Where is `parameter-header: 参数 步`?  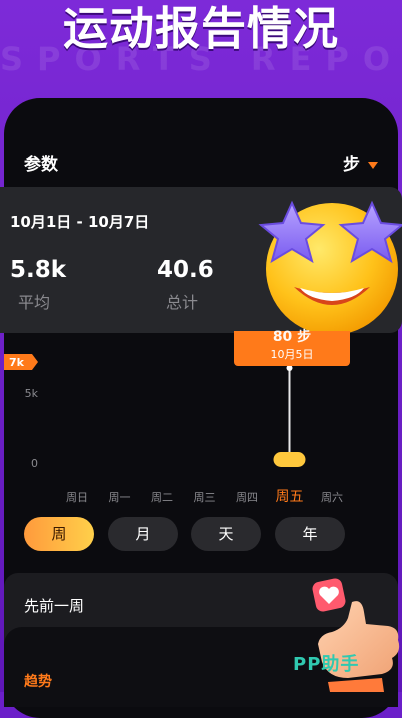 parameter-header: 参数 步 is located at coordinates (201, 162).